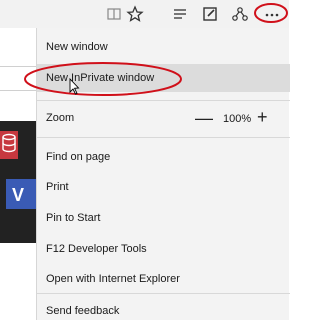  What do you see at coordinates (18, 195) in the screenshot?
I see `svg-text: V` at bounding box center [18, 195].